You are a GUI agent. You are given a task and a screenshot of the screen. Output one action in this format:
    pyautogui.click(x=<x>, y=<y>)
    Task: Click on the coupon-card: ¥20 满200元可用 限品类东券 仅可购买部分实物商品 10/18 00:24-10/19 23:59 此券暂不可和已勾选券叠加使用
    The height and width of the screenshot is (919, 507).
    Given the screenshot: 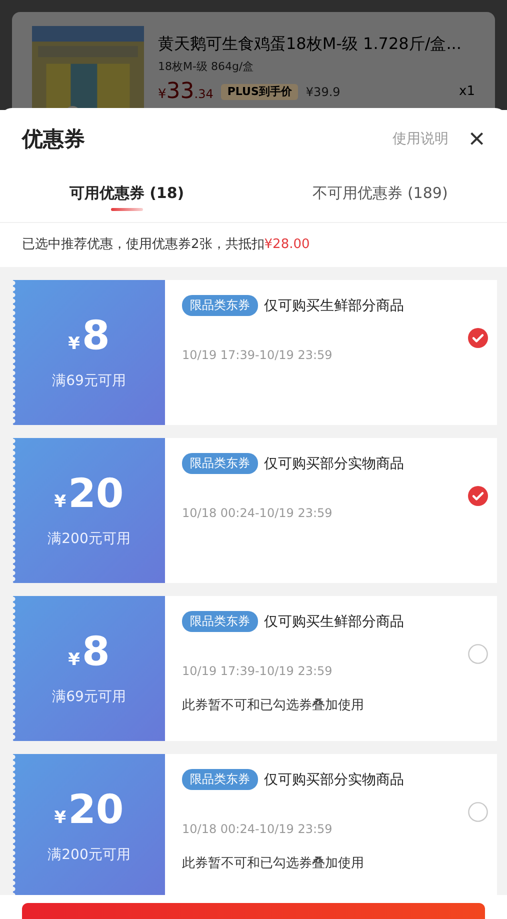 What is the action you would take?
    pyautogui.click(x=255, y=824)
    